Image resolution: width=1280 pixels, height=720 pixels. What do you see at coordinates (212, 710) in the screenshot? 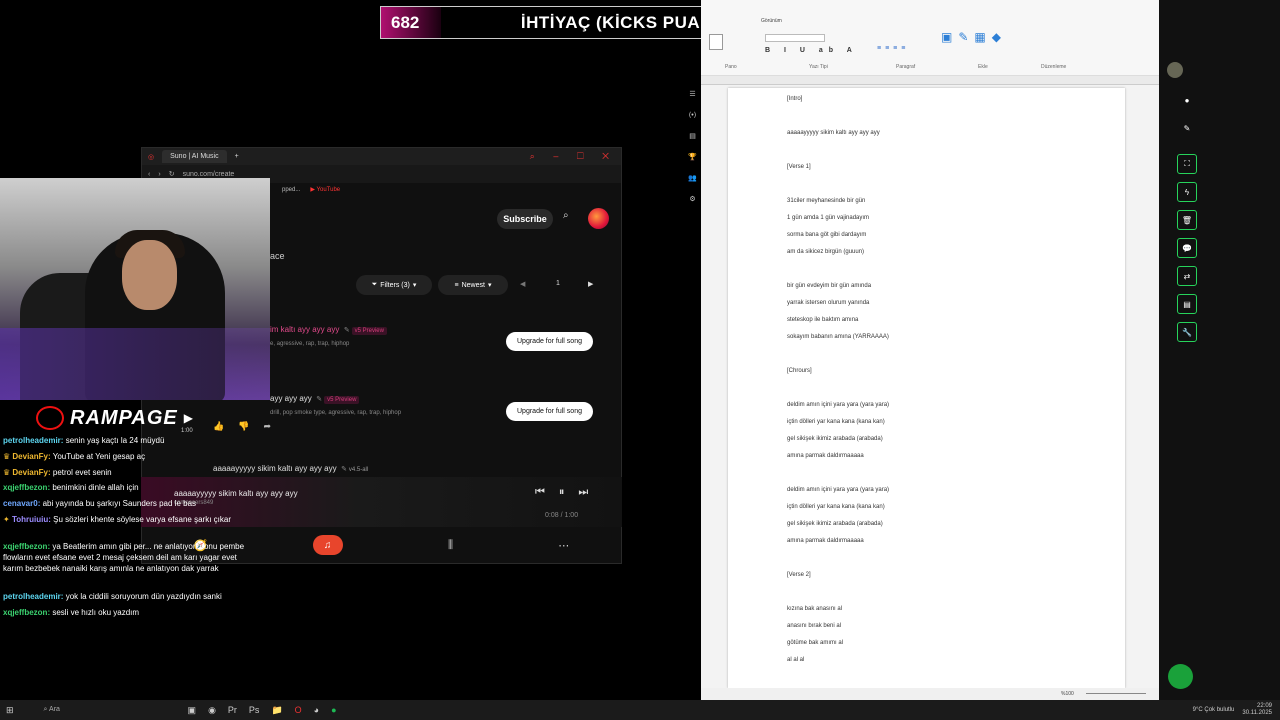
I see `browser-icon: ◉` at bounding box center [212, 710].